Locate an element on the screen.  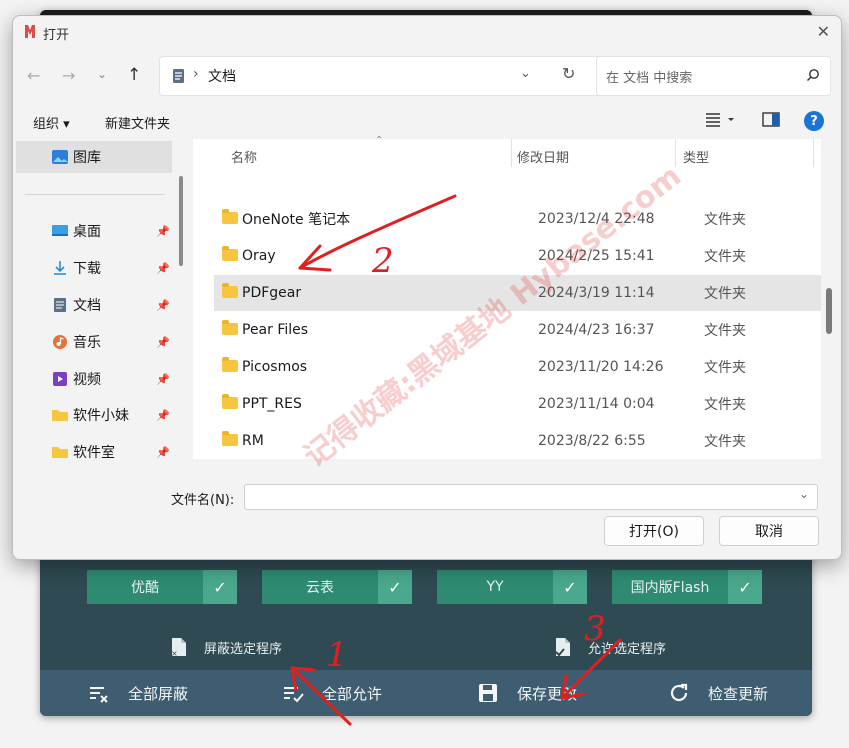
file-row: Oray 2024/2/25 15:41 文件夹 is located at coordinates (517, 256).